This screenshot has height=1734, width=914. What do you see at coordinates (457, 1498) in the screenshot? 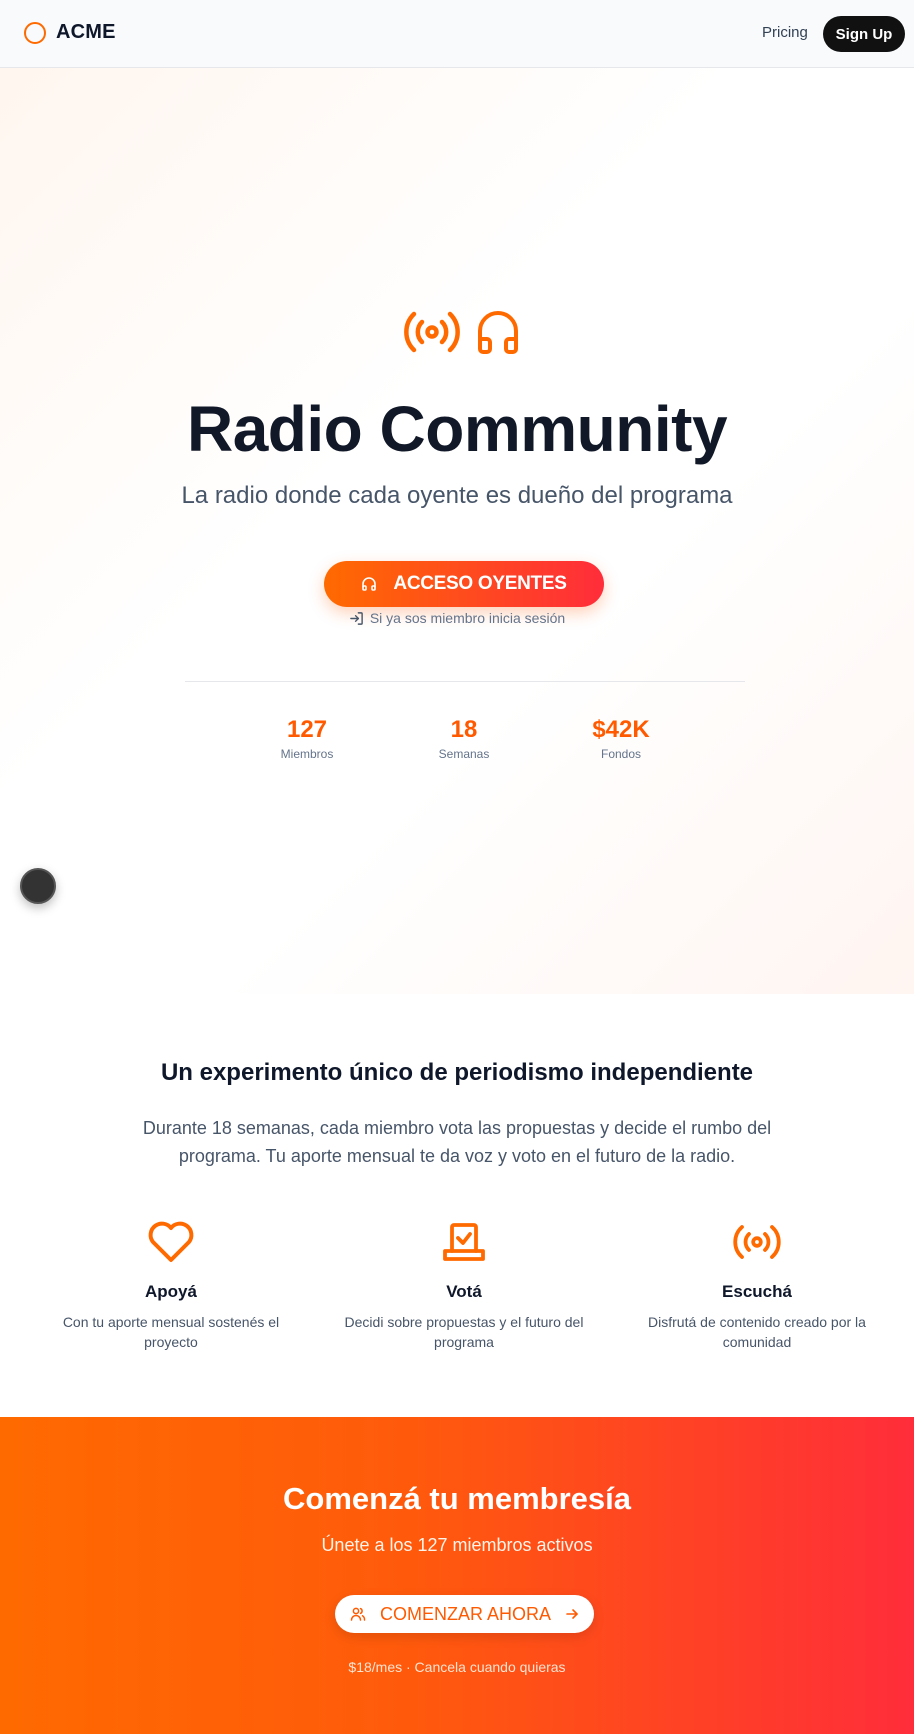
I see `membership-title: Comenzá tu membresía` at bounding box center [457, 1498].